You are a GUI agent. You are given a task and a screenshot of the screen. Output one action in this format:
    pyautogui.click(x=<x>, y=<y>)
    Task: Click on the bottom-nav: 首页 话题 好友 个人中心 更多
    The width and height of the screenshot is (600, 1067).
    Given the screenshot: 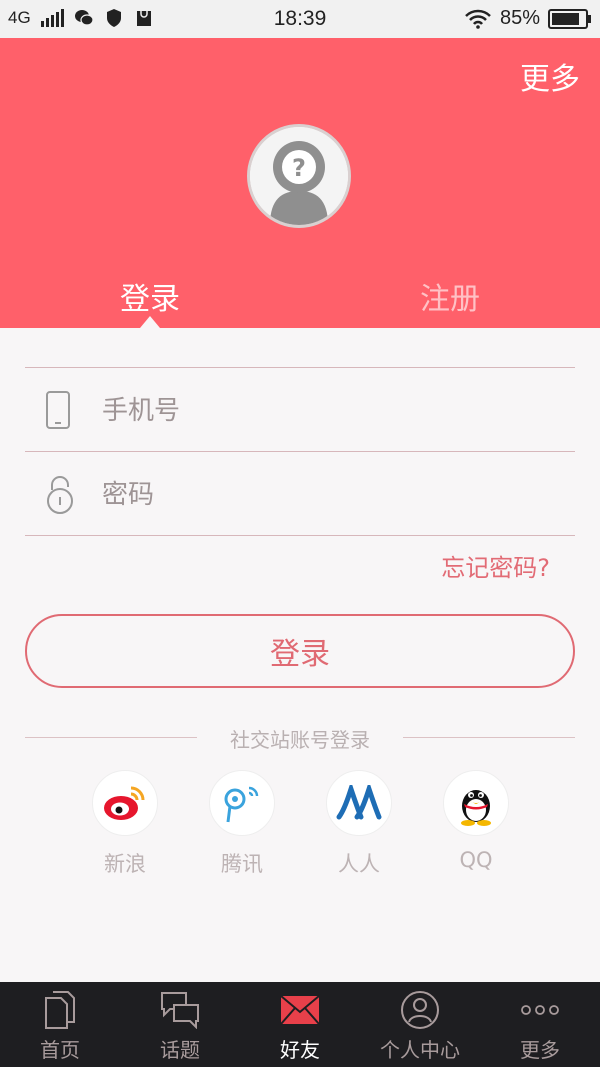 What is the action you would take?
    pyautogui.click(x=300, y=1024)
    